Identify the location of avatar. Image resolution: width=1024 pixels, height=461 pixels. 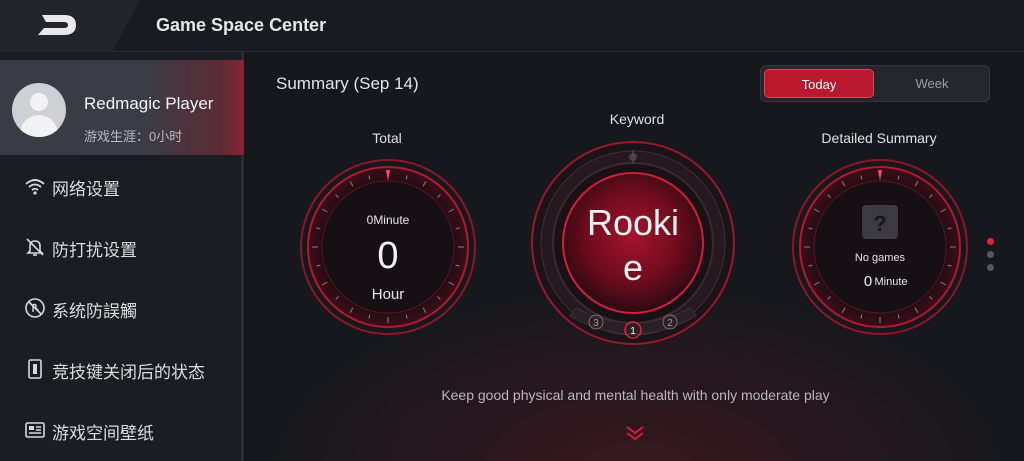
(39, 110).